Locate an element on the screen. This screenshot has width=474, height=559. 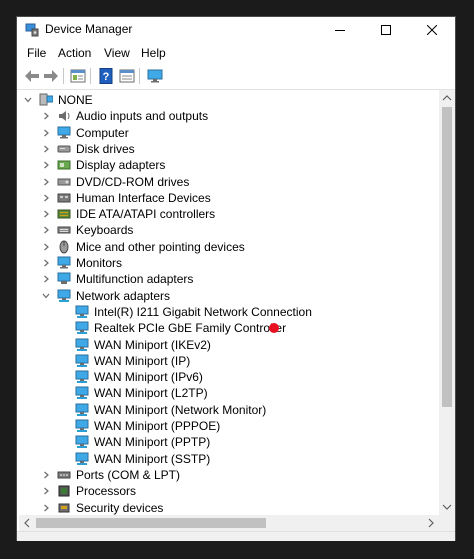
help-icon: ? is located at coordinates (106, 76).